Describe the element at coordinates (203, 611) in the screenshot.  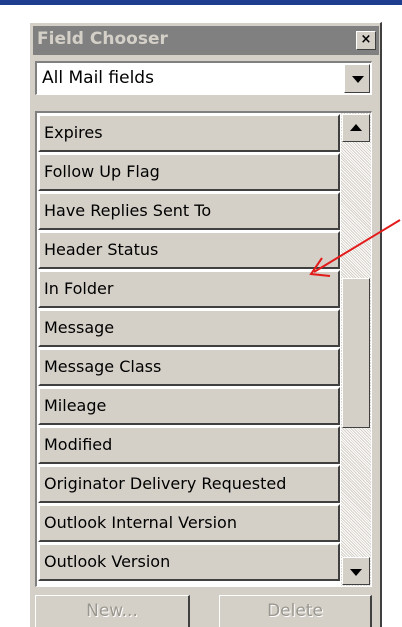
I see `button-row: New... Delete` at that location.